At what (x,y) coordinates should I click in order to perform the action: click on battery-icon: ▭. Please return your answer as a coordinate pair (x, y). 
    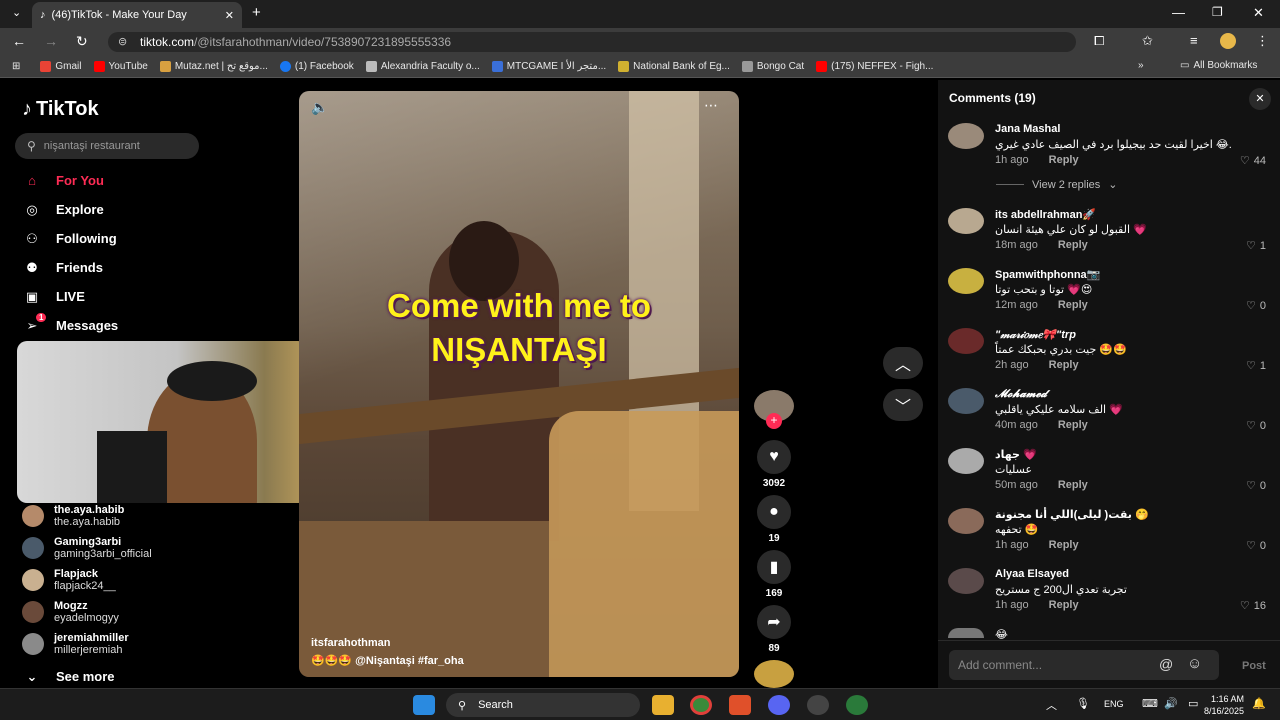
    Looking at the image, I should click on (1193, 703).